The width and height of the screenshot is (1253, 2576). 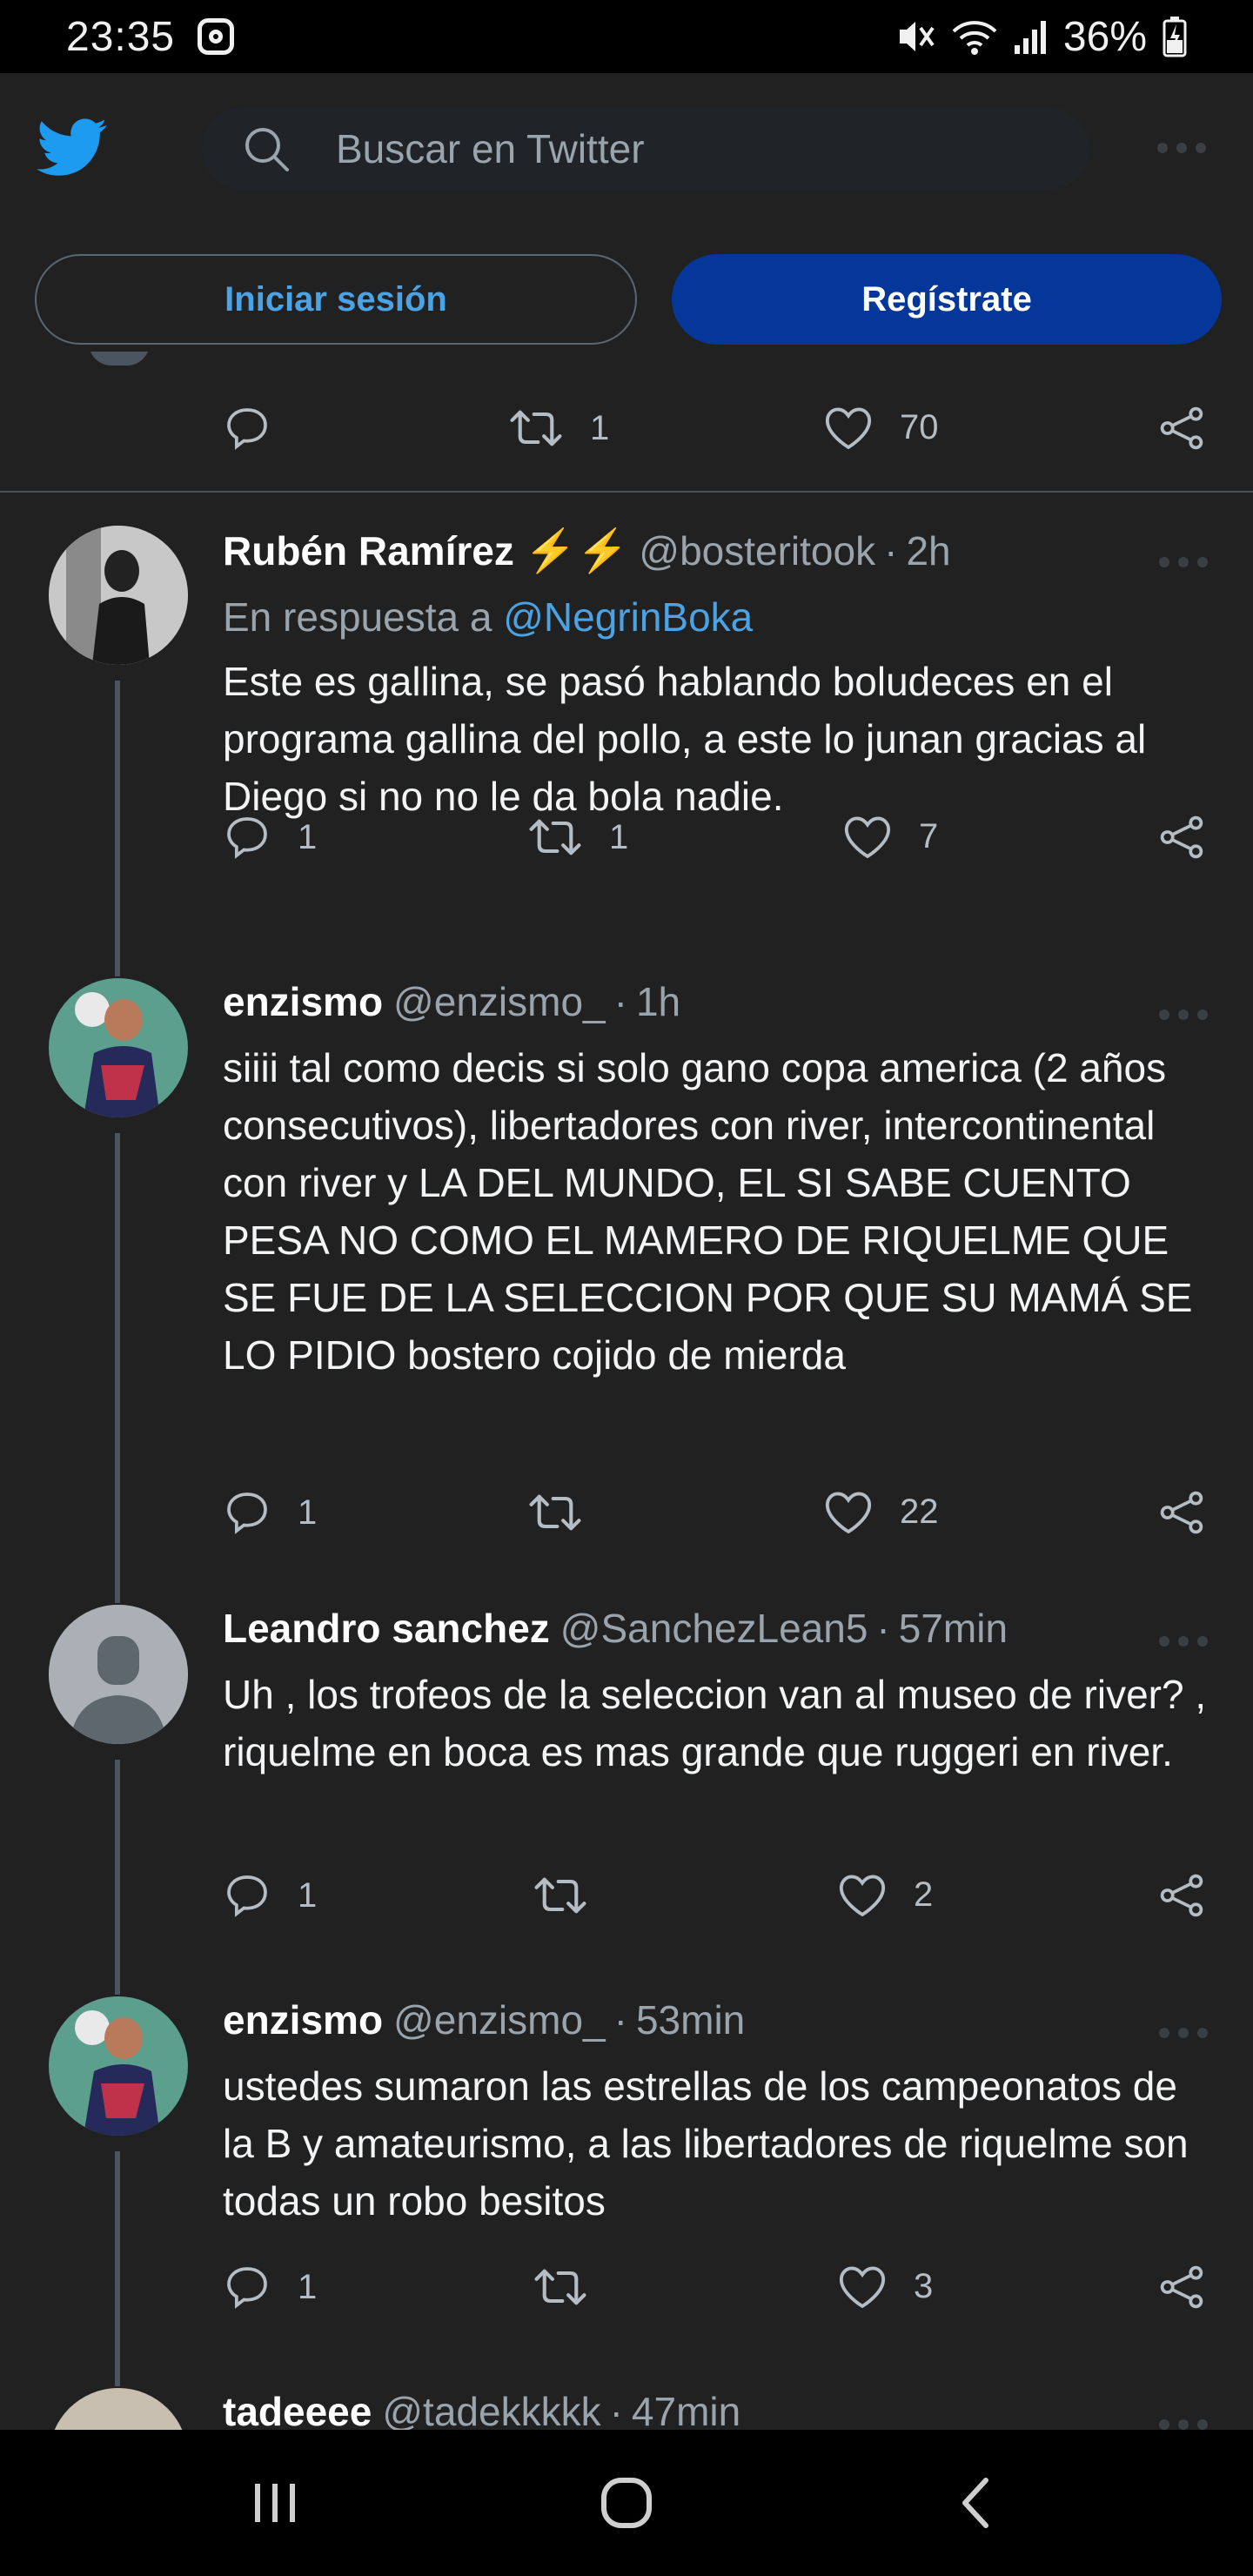 What do you see at coordinates (714, 1628) in the screenshot?
I see `user-handle: @SanchezLean5` at bounding box center [714, 1628].